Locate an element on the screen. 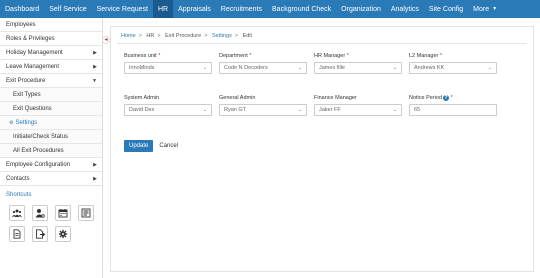 The width and height of the screenshot is (540, 278). nav-organization: Organization is located at coordinates (361, 9).